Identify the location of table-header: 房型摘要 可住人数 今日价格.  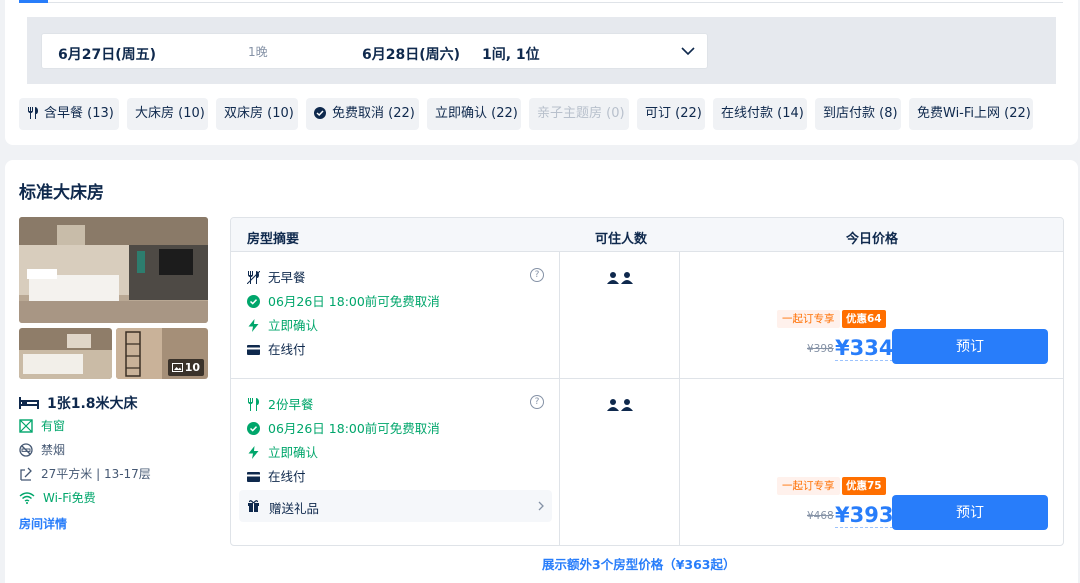
(647, 235).